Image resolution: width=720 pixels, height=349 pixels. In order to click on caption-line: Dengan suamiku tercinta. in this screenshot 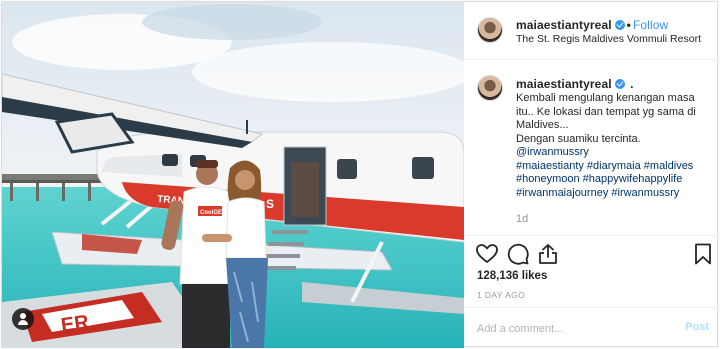, I will do `click(578, 138)`.